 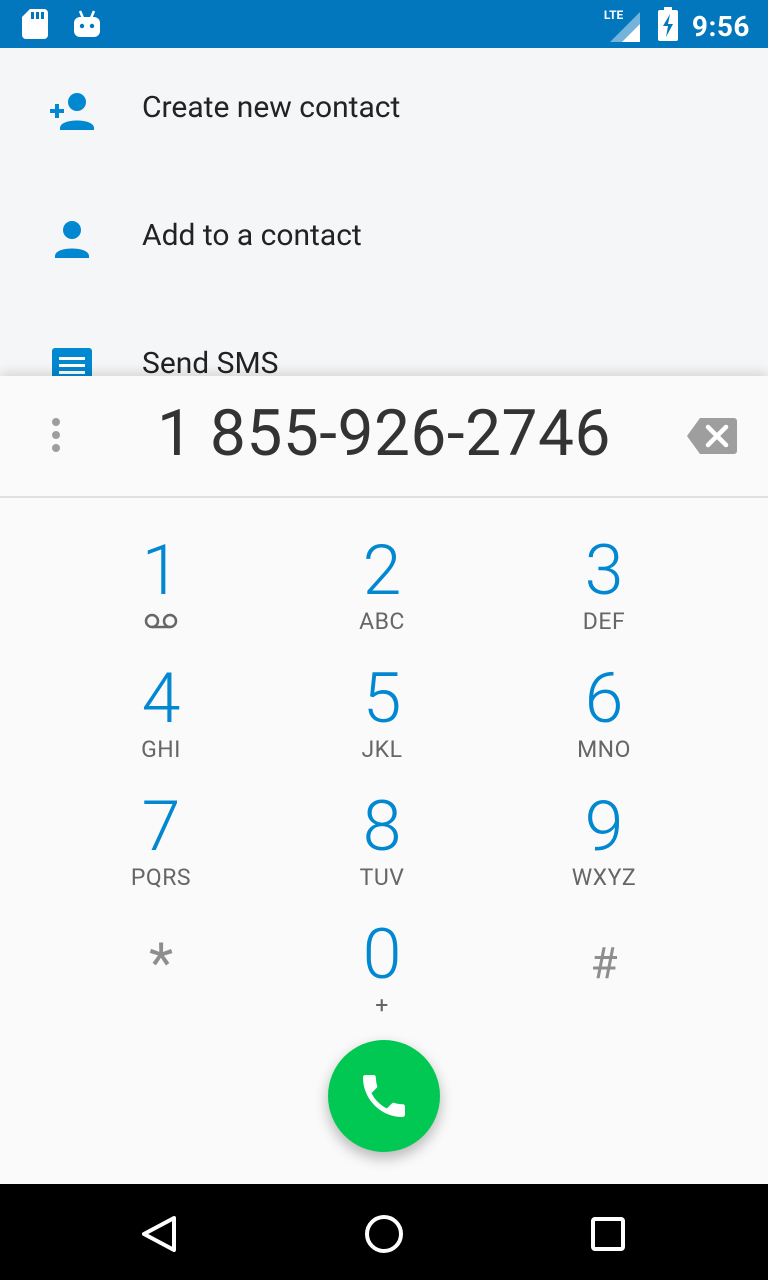 I want to click on message-icon, so click(x=72, y=362).